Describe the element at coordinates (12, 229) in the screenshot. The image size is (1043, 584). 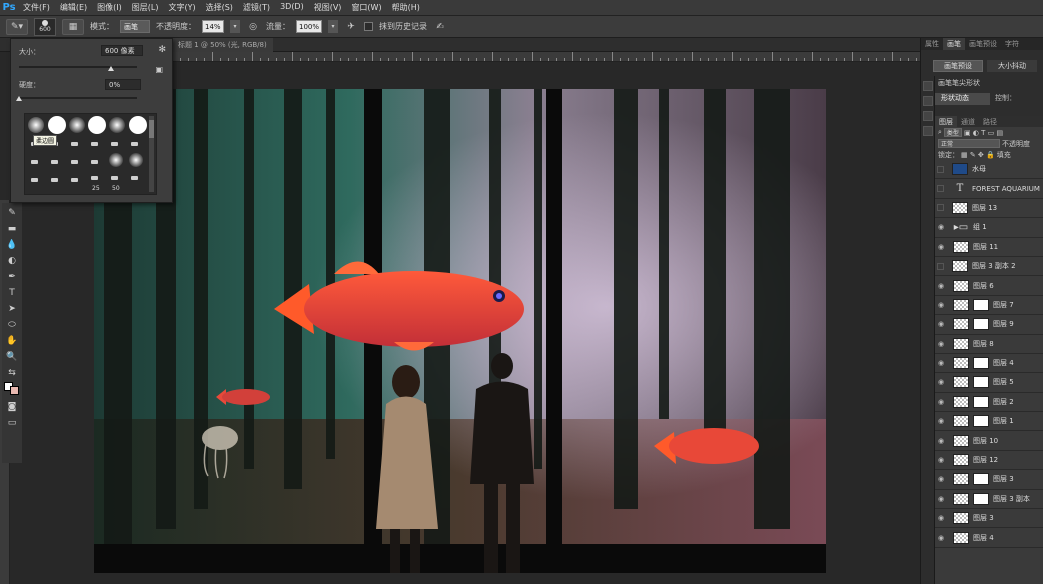
I see `gradient-tool-icon: ▬` at that location.